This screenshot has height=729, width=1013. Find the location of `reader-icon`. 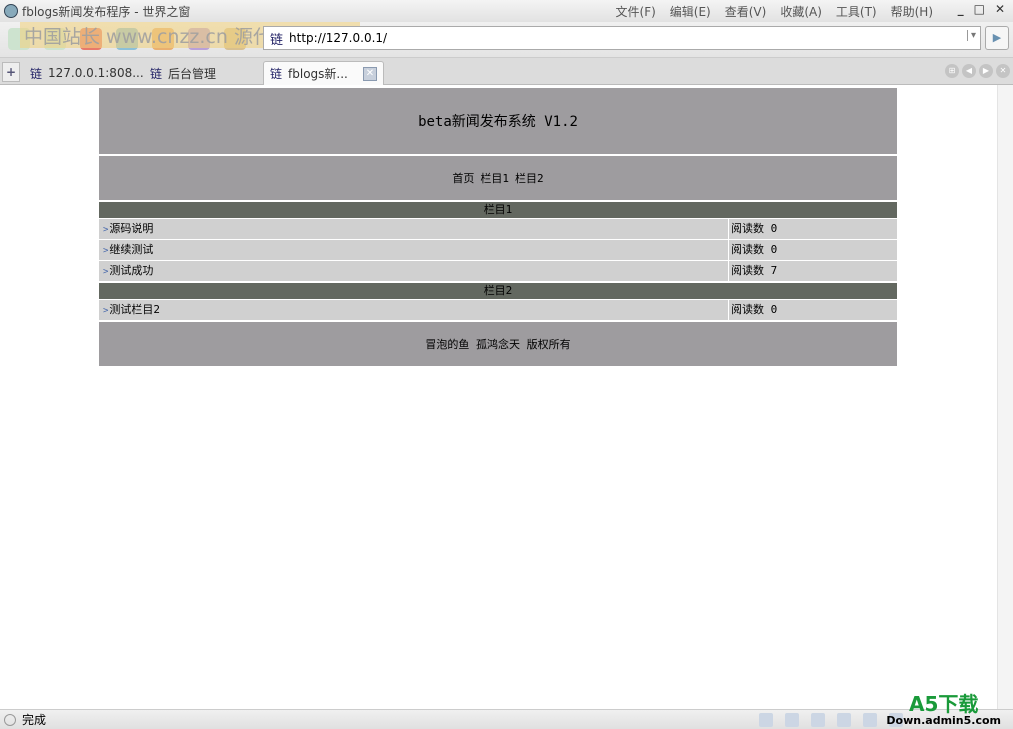

reader-icon is located at coordinates (818, 720).